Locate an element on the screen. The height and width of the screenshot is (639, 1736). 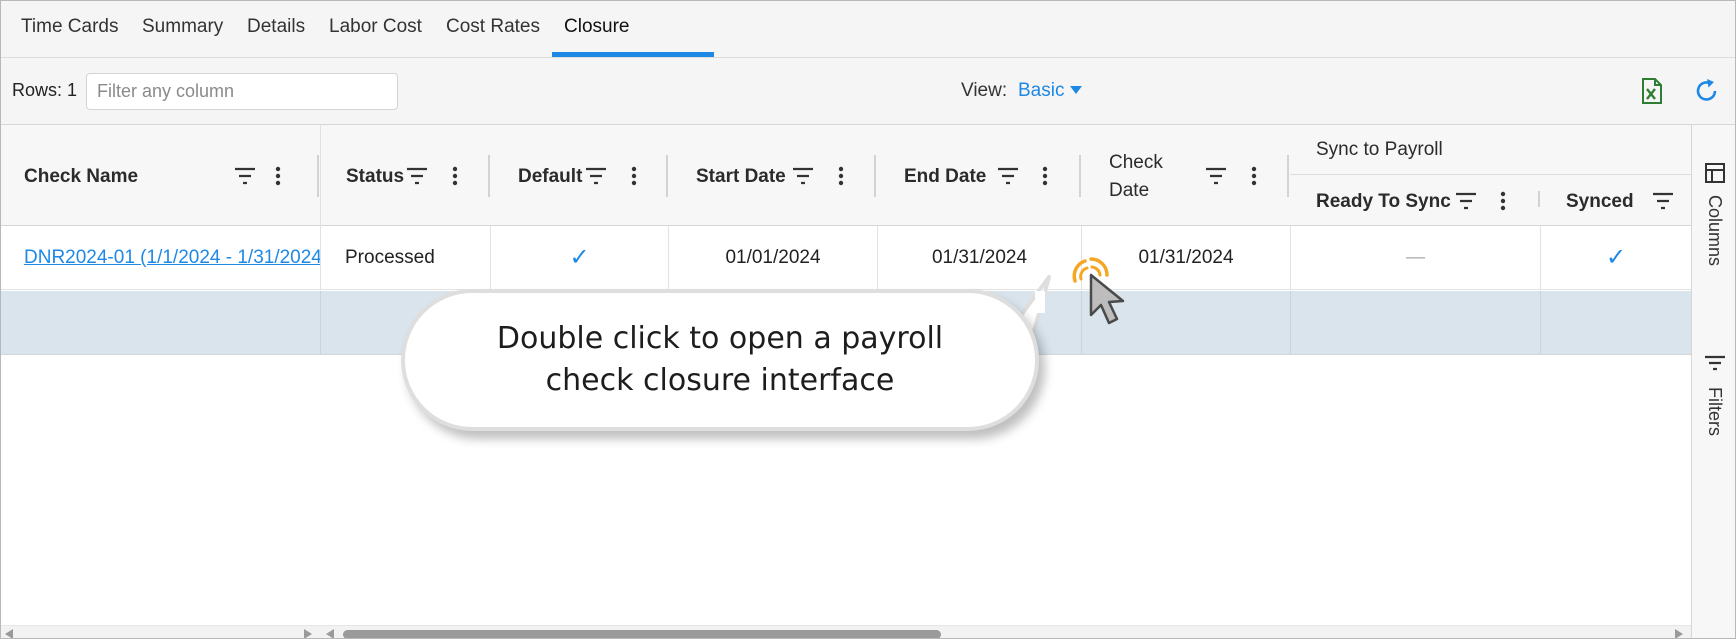
row-count: Rows: 1 is located at coordinates (45, 90).